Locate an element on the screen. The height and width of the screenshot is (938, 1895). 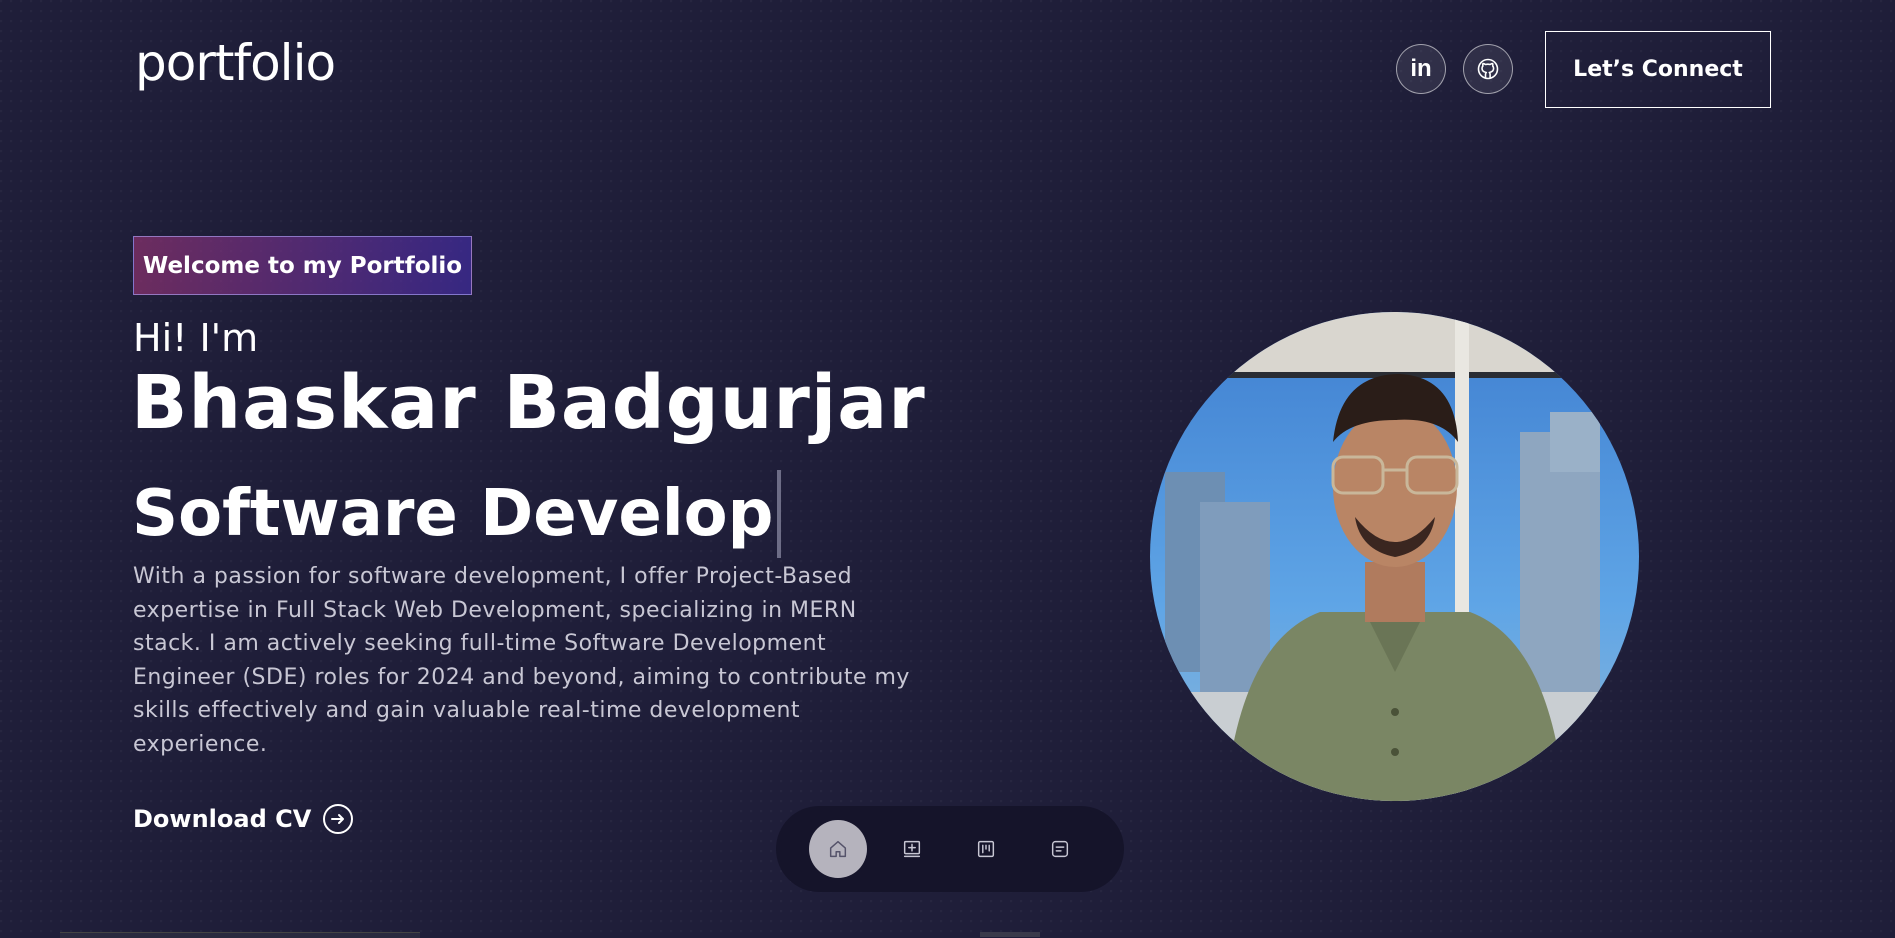
notes-icon is located at coordinates (1060, 849).